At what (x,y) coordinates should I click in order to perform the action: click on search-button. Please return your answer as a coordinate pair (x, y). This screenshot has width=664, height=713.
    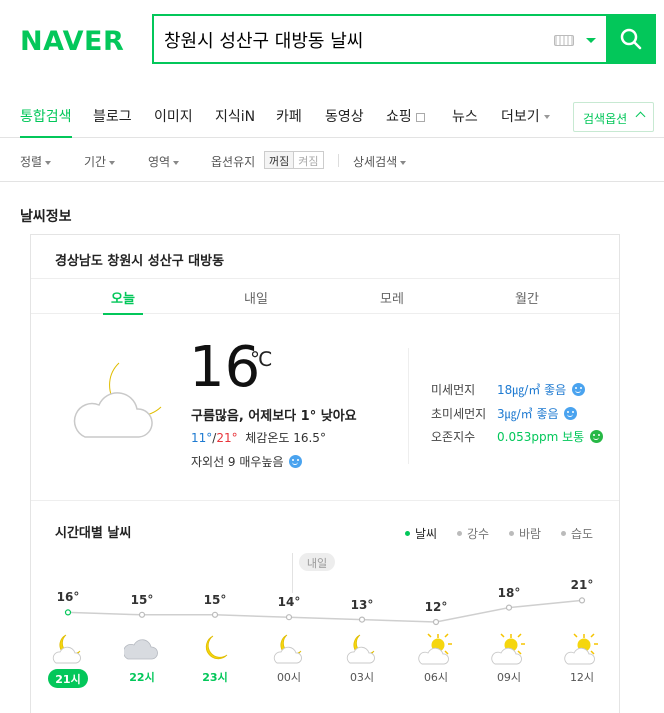
    Looking at the image, I should click on (631, 39).